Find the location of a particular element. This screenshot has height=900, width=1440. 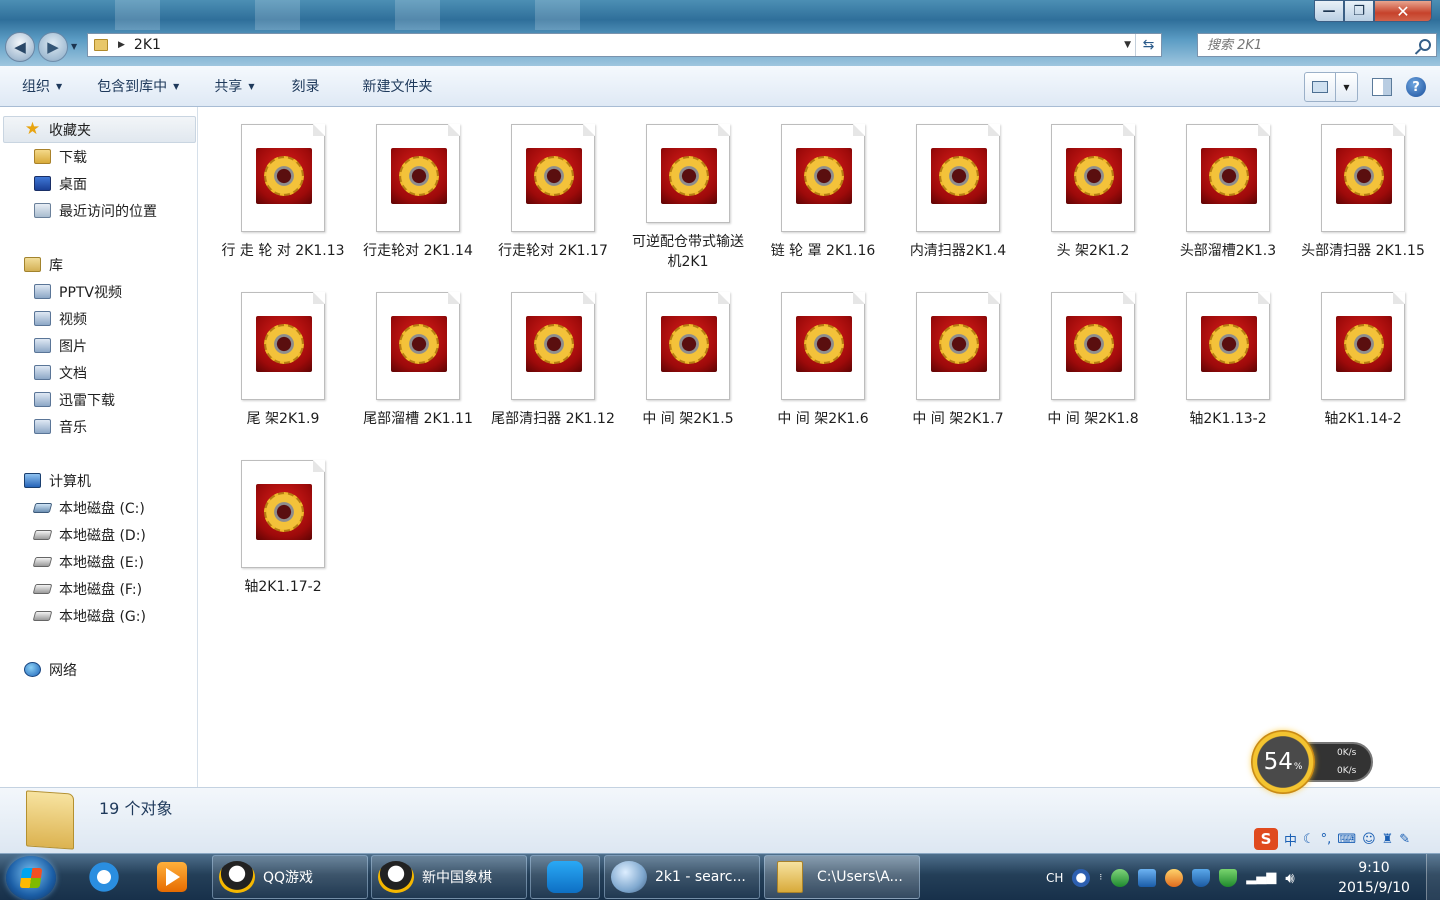

security-shield-icon is located at coordinates (1120, 877).